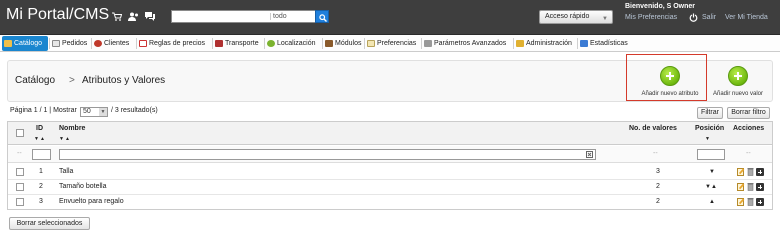 This screenshot has width=780, height=246. I want to click on cell-id: 3, so click(41, 201).